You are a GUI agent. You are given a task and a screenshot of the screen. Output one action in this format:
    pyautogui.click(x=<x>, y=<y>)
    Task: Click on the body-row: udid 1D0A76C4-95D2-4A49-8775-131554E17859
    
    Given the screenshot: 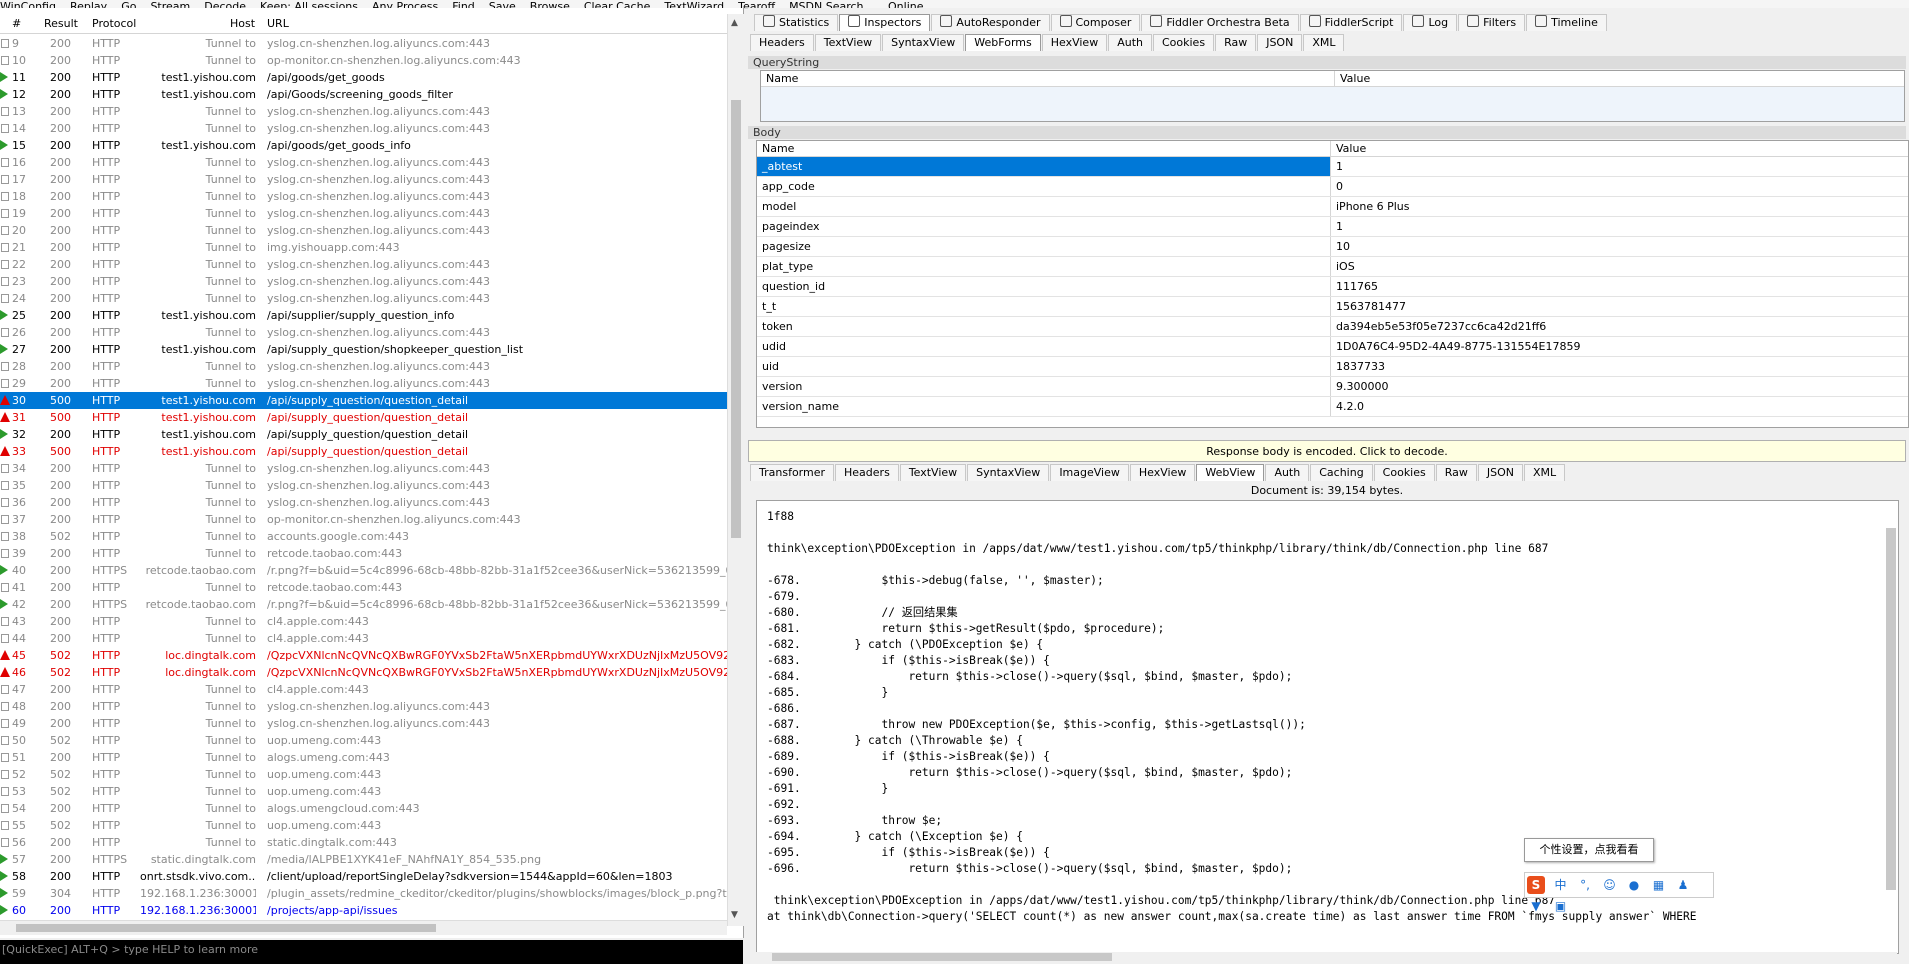 What is the action you would take?
    pyautogui.click(x=1332, y=347)
    